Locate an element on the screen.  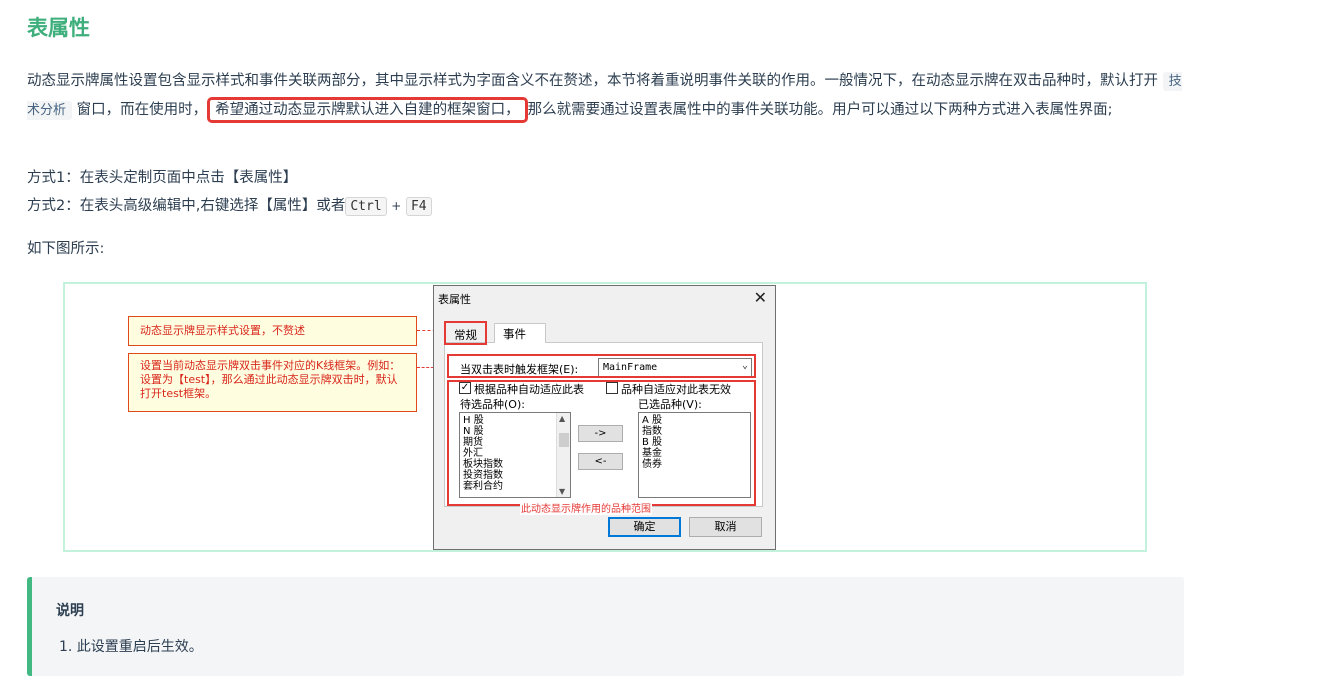
figure-caption: 如下图所示: is located at coordinates (66, 249).